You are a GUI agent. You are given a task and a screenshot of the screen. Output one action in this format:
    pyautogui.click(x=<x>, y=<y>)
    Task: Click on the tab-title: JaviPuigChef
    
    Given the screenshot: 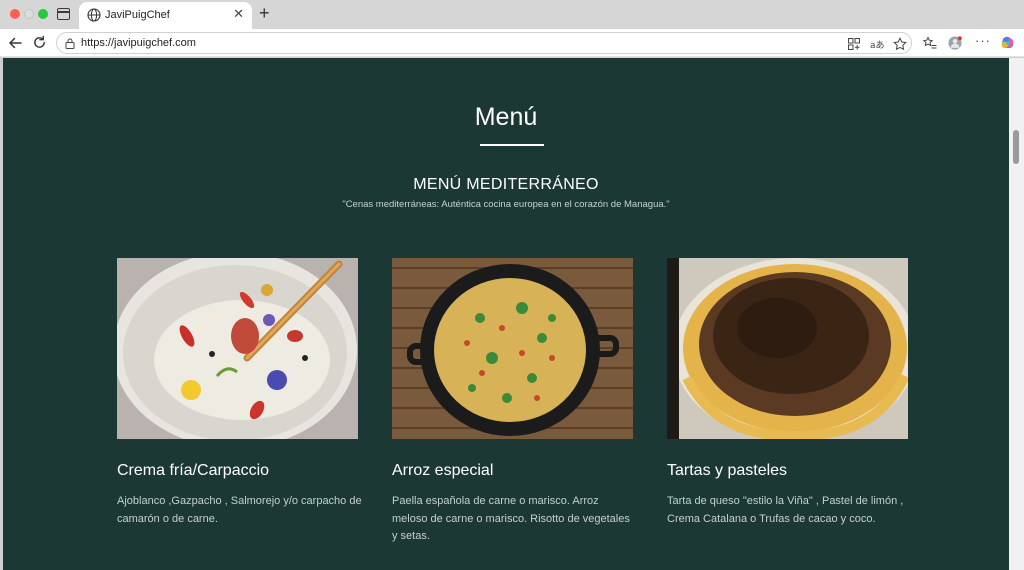 What is the action you would take?
    pyautogui.click(x=137, y=15)
    